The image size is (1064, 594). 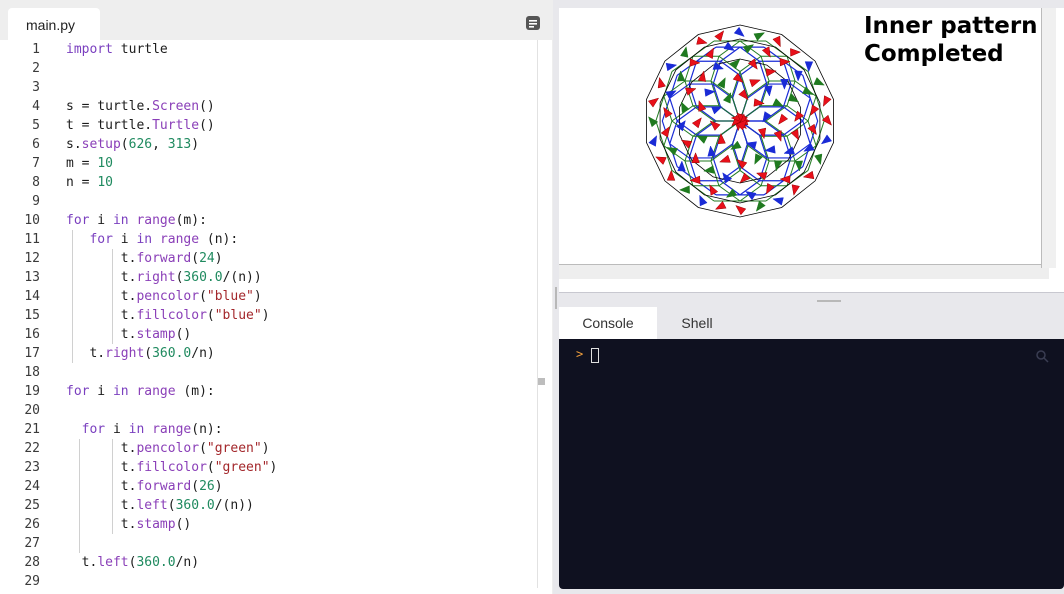 What do you see at coordinates (533, 23) in the screenshot?
I see `format-code-icon` at bounding box center [533, 23].